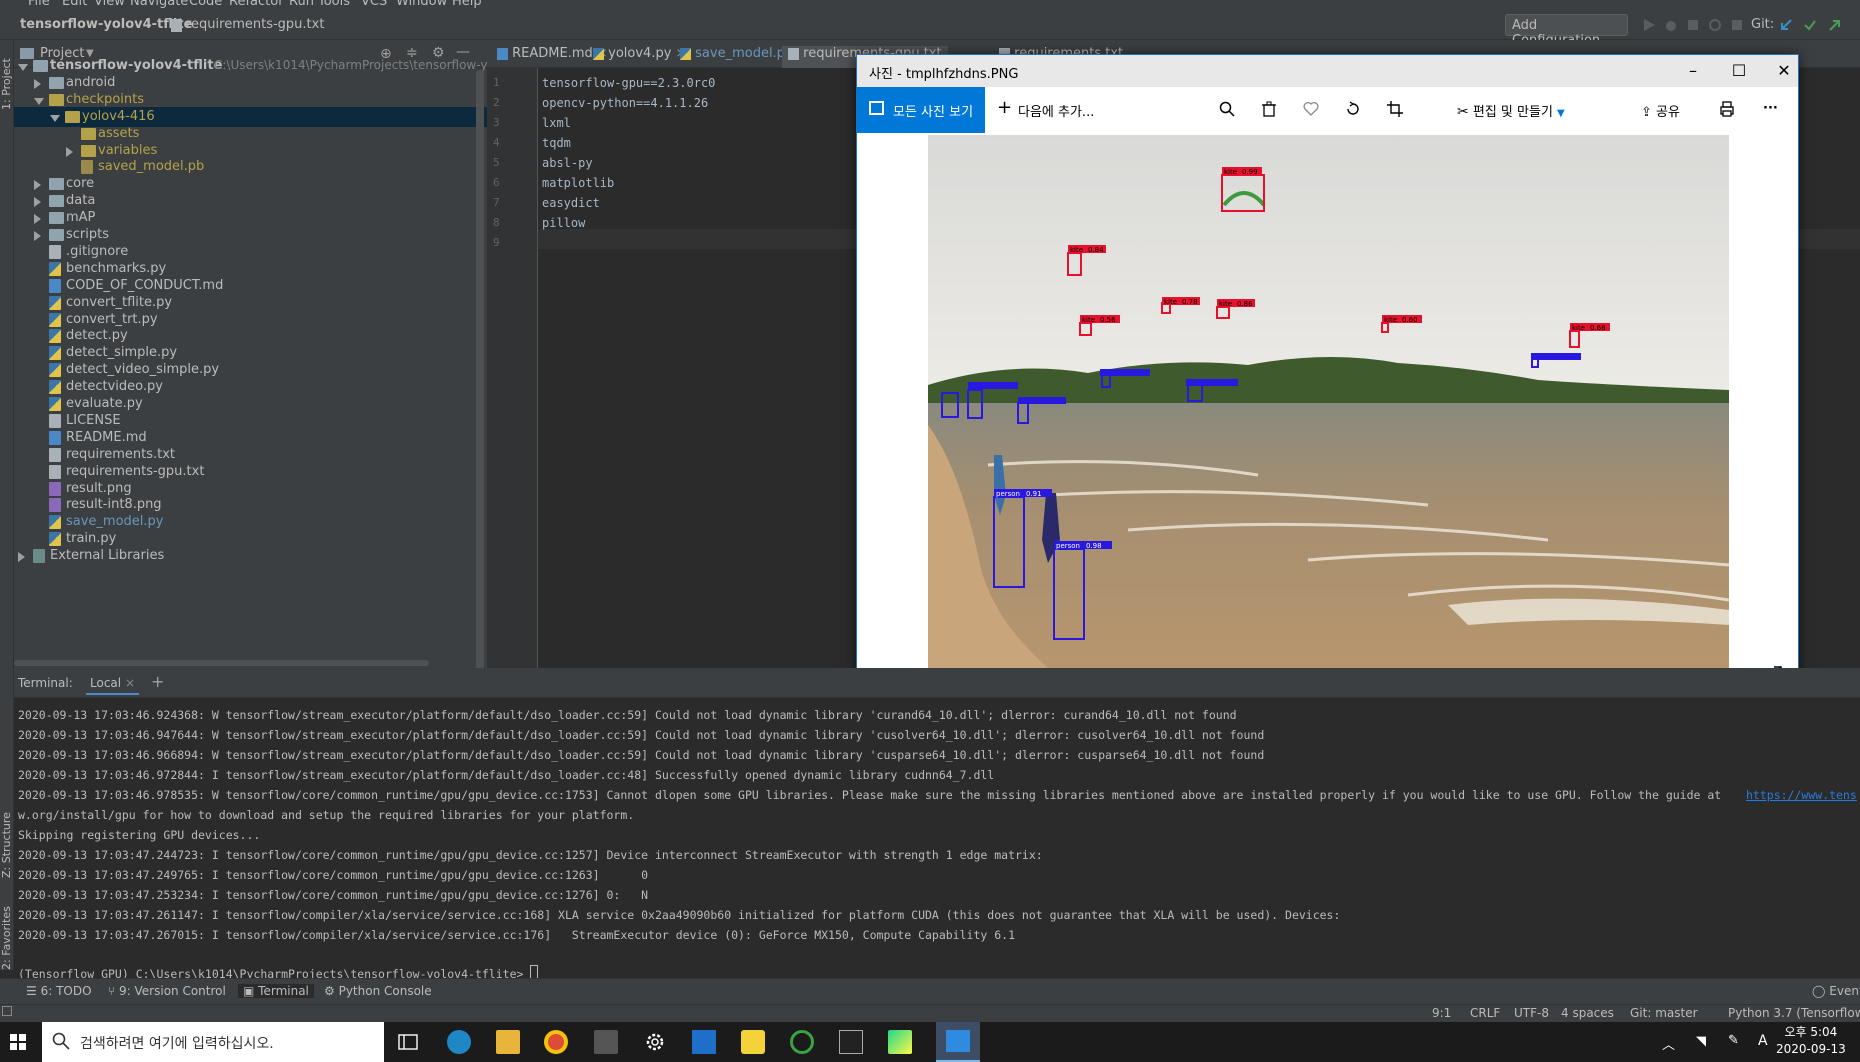  Describe the element at coordinates (301, 4) in the screenshot. I see `menu-run: Run` at that location.